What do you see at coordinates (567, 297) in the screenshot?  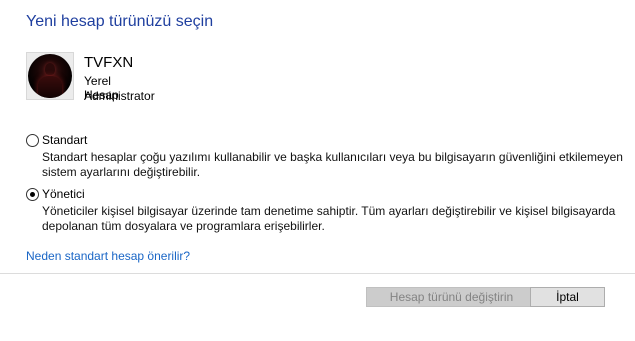 I see `cancel-button: İptal` at bounding box center [567, 297].